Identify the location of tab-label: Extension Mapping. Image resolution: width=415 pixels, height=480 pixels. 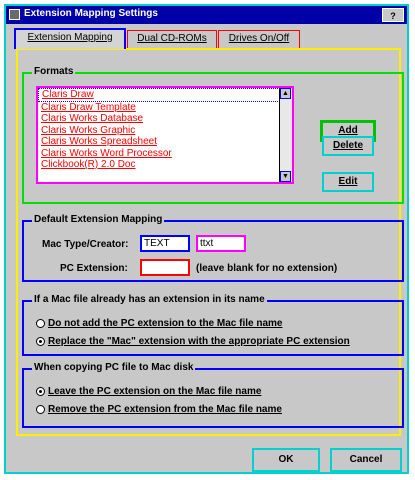
(70, 37).